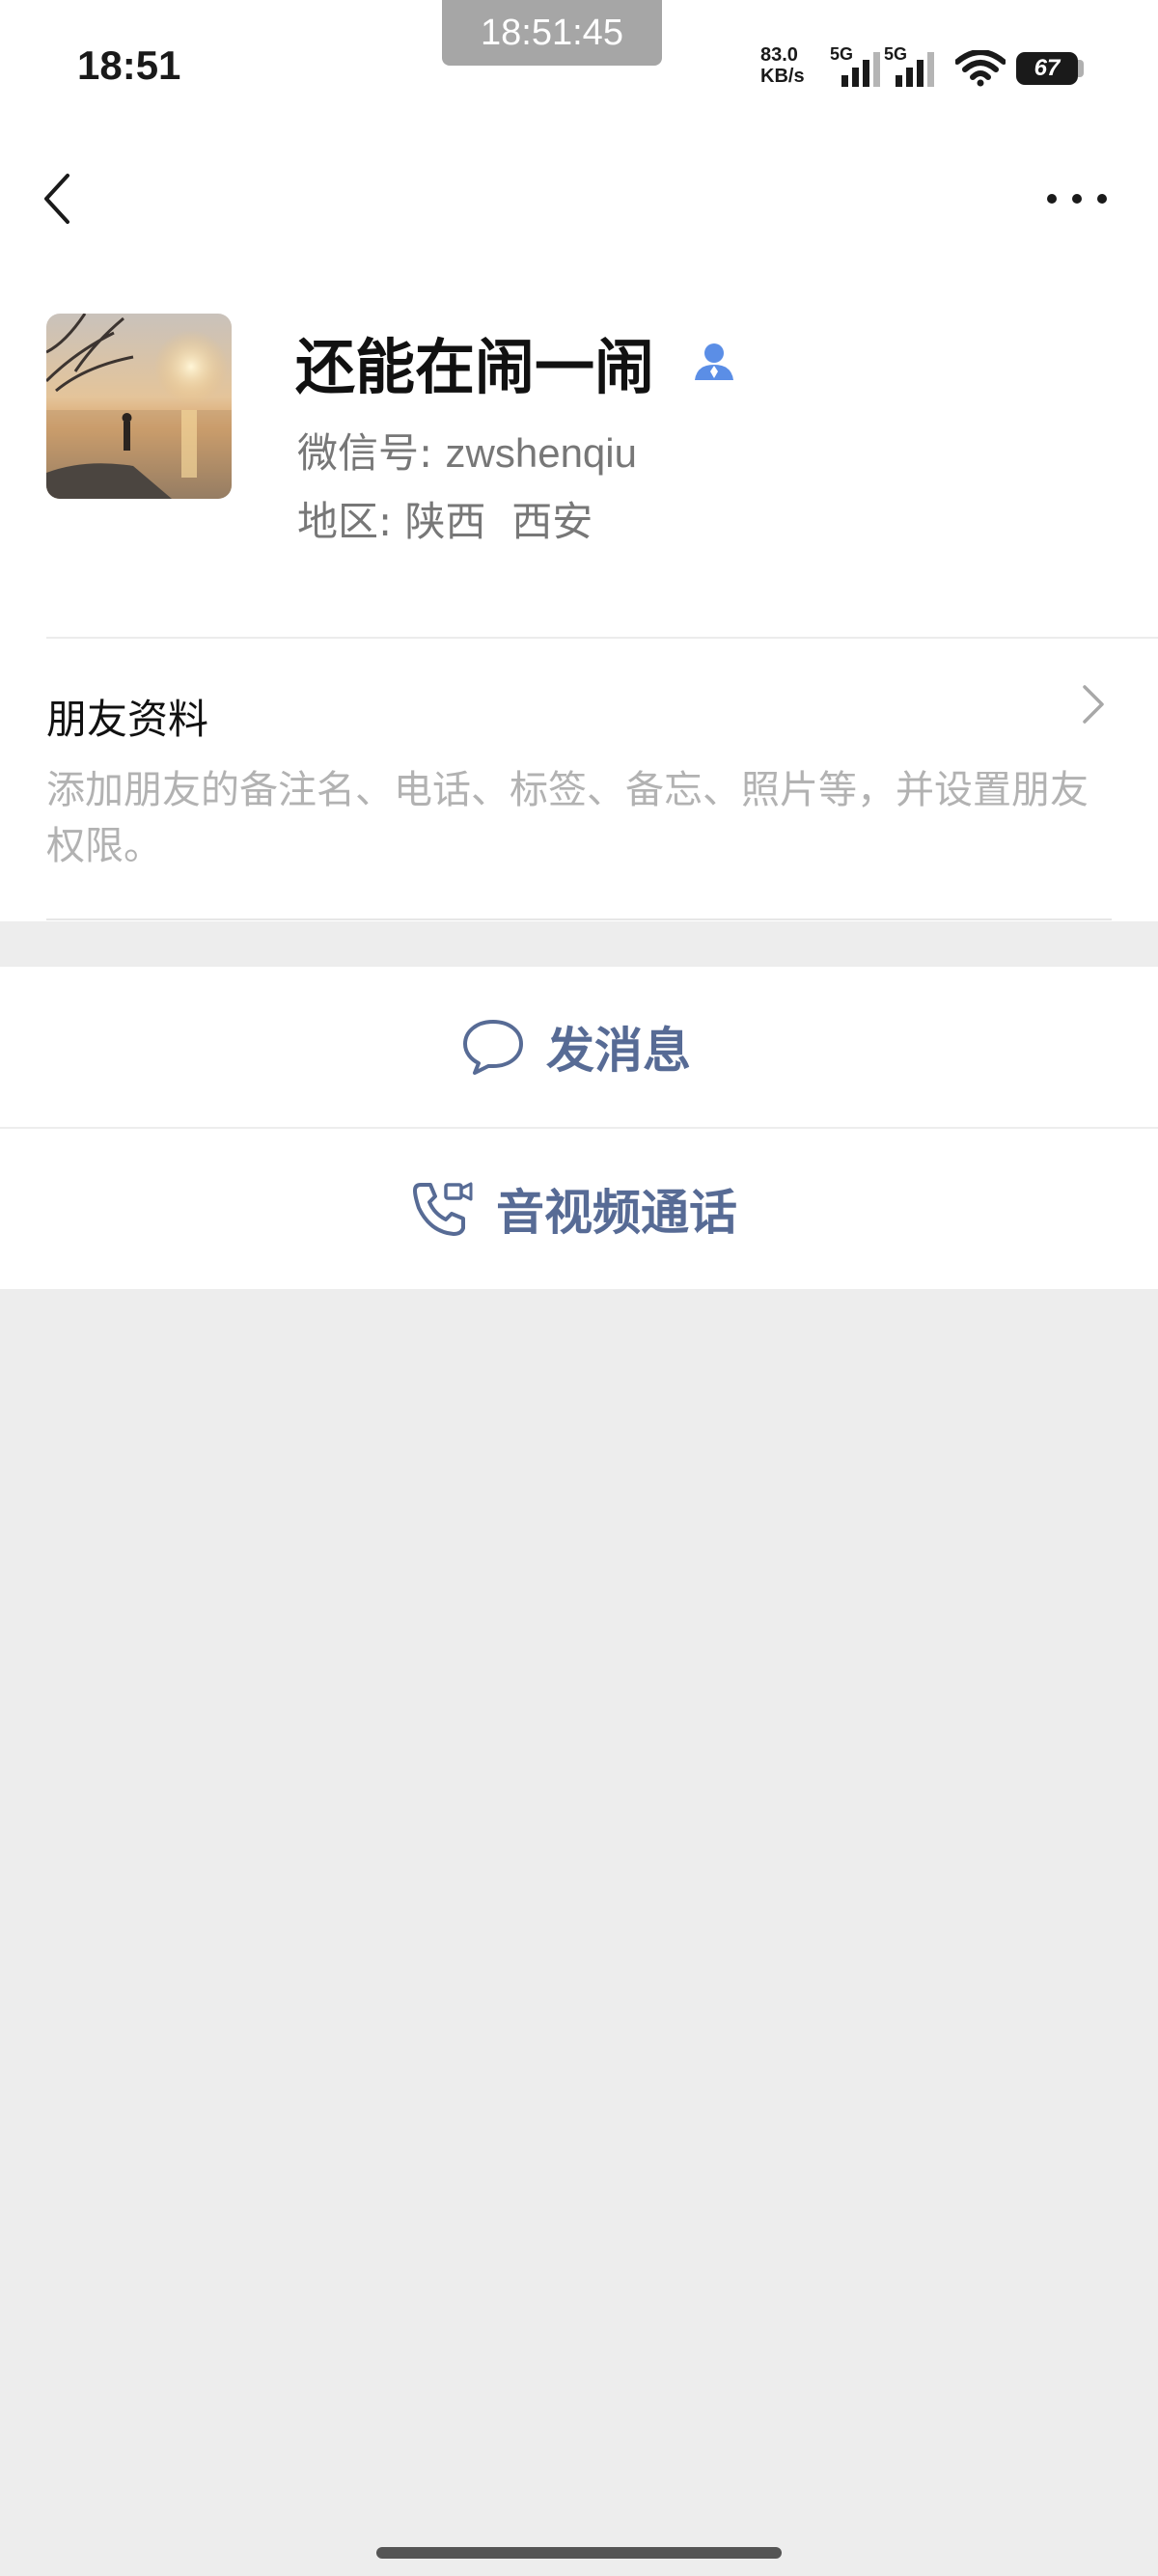  Describe the element at coordinates (1077, 199) in the screenshot. I see `more-options-button` at that location.